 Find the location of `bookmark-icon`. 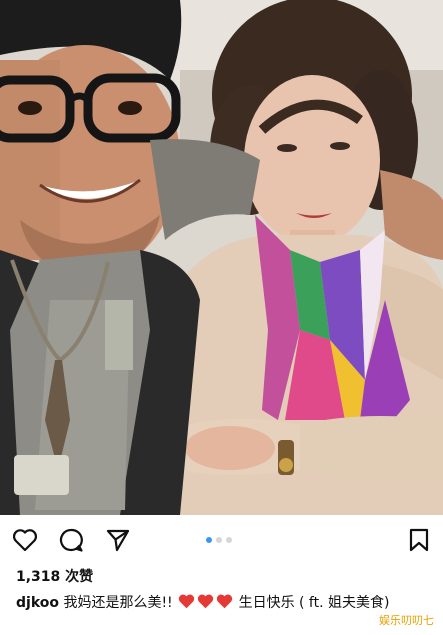

bookmark-icon is located at coordinates (419, 540).